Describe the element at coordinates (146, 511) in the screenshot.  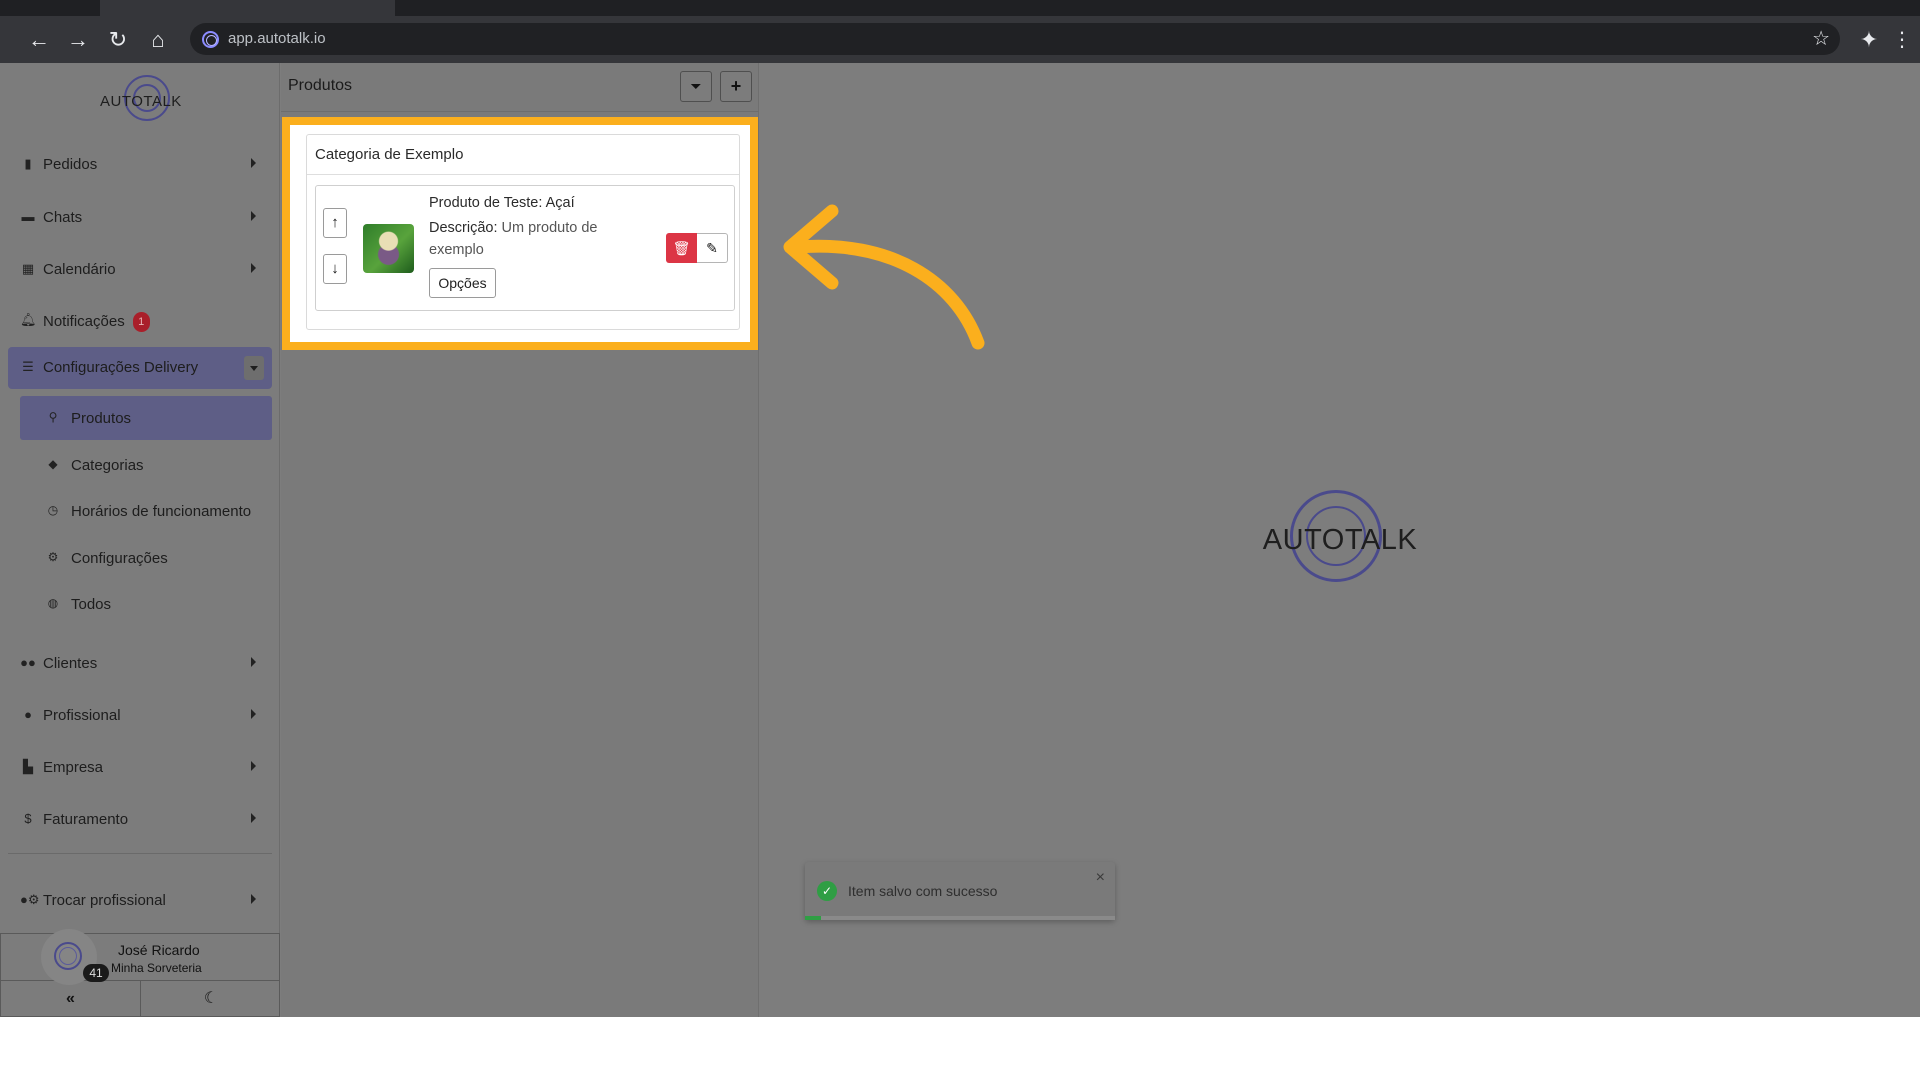
I see `sidebar-subitem-horarios: ◷ Horários de funcionamento` at that location.